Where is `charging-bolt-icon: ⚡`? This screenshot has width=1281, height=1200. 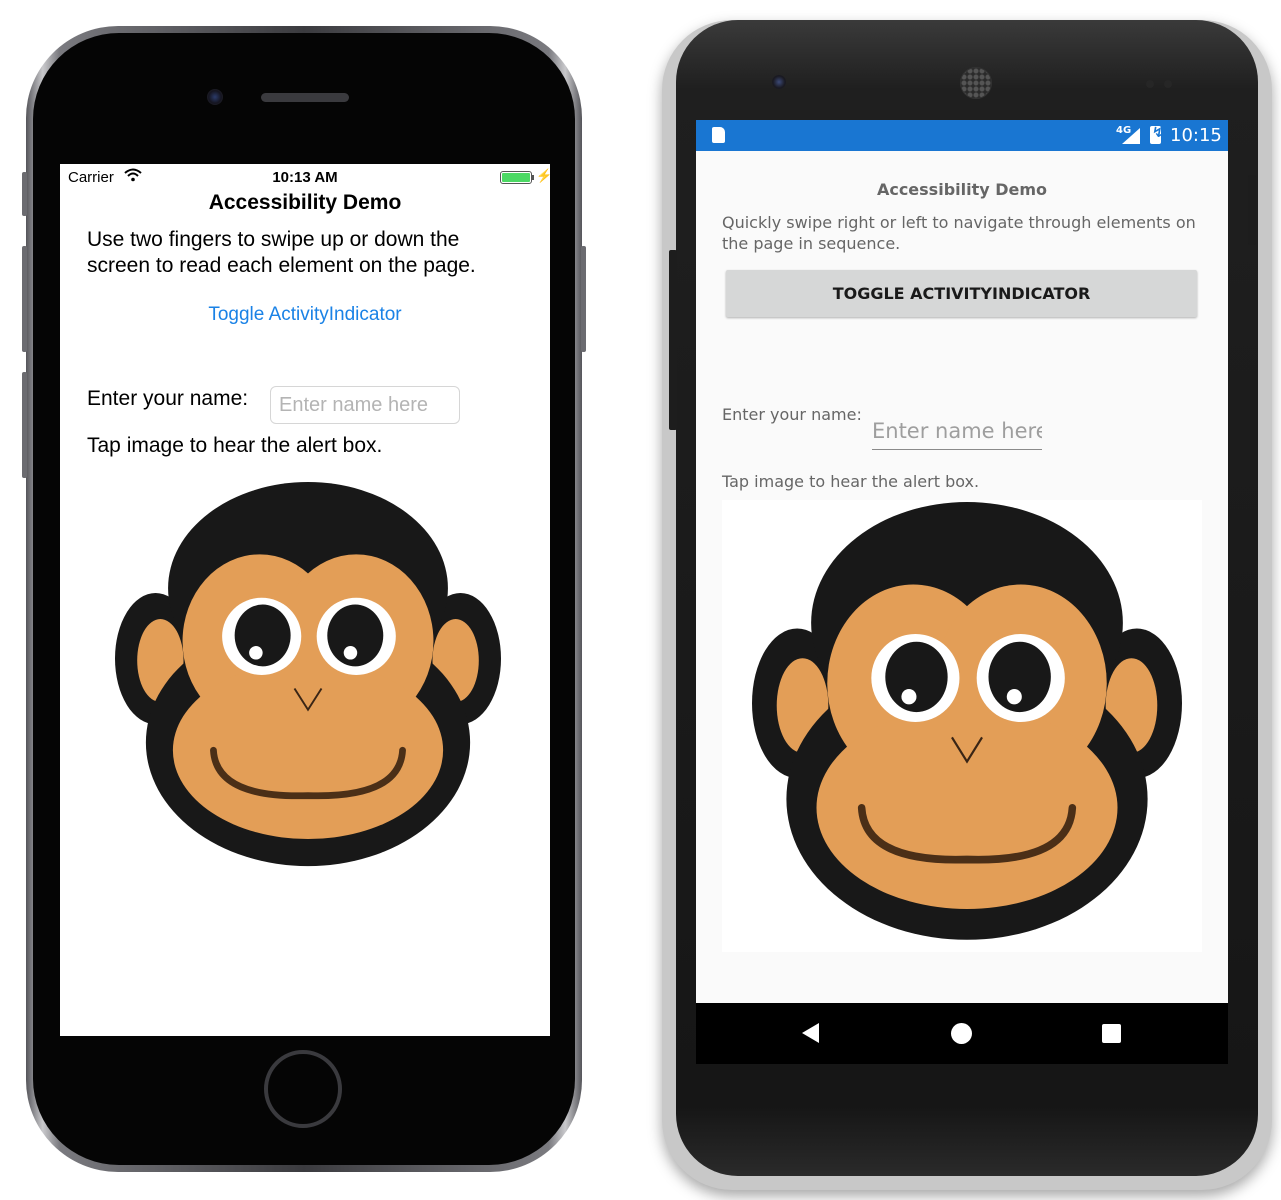 charging-bolt-icon: ⚡ is located at coordinates (543, 175).